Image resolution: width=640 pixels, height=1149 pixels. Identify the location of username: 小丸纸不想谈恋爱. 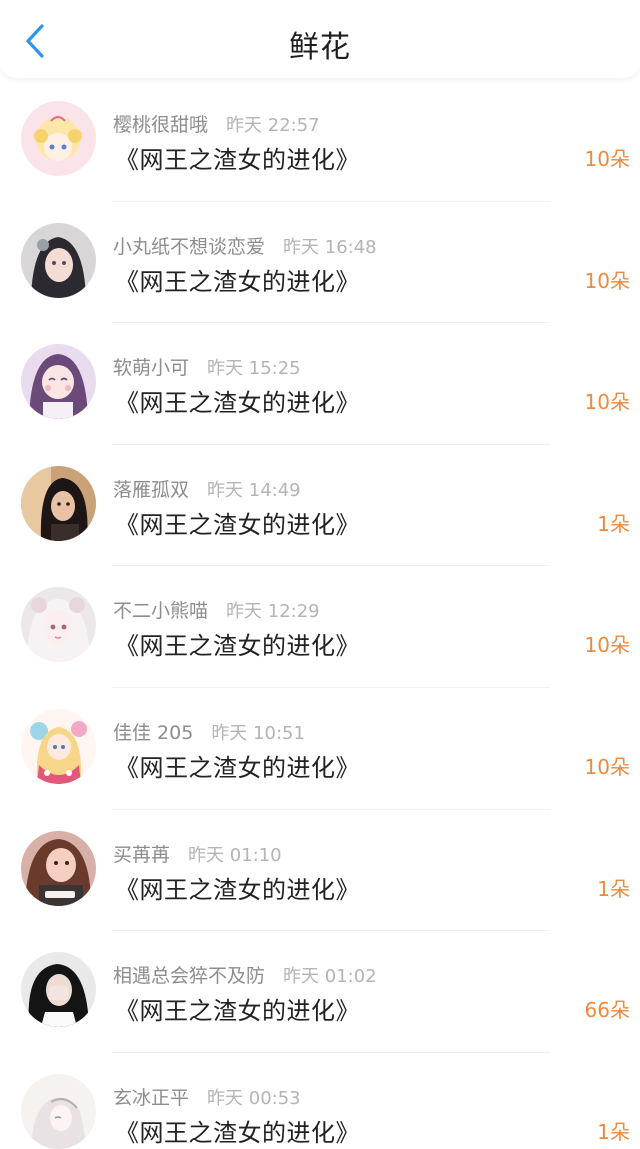
(189, 247).